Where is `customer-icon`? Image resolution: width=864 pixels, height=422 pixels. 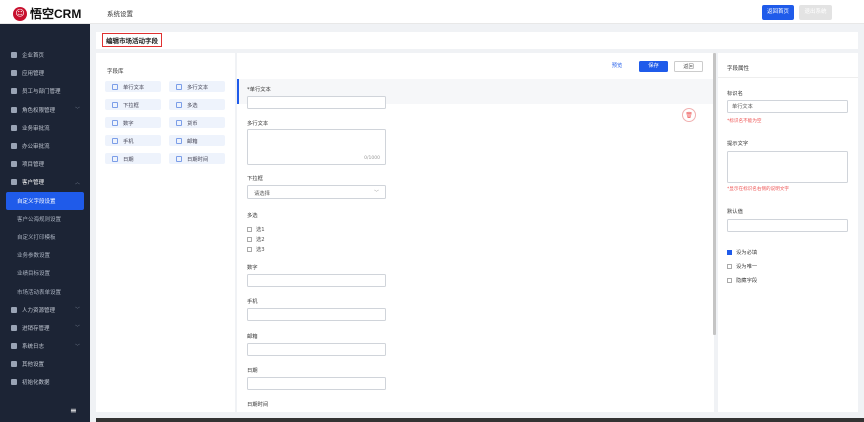 customer-icon is located at coordinates (14, 182).